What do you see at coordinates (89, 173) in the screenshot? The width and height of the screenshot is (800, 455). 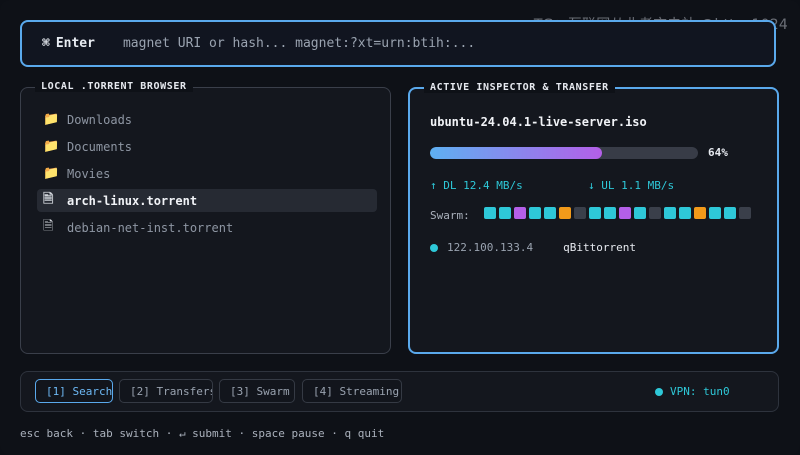 I see `file-label: Movies` at bounding box center [89, 173].